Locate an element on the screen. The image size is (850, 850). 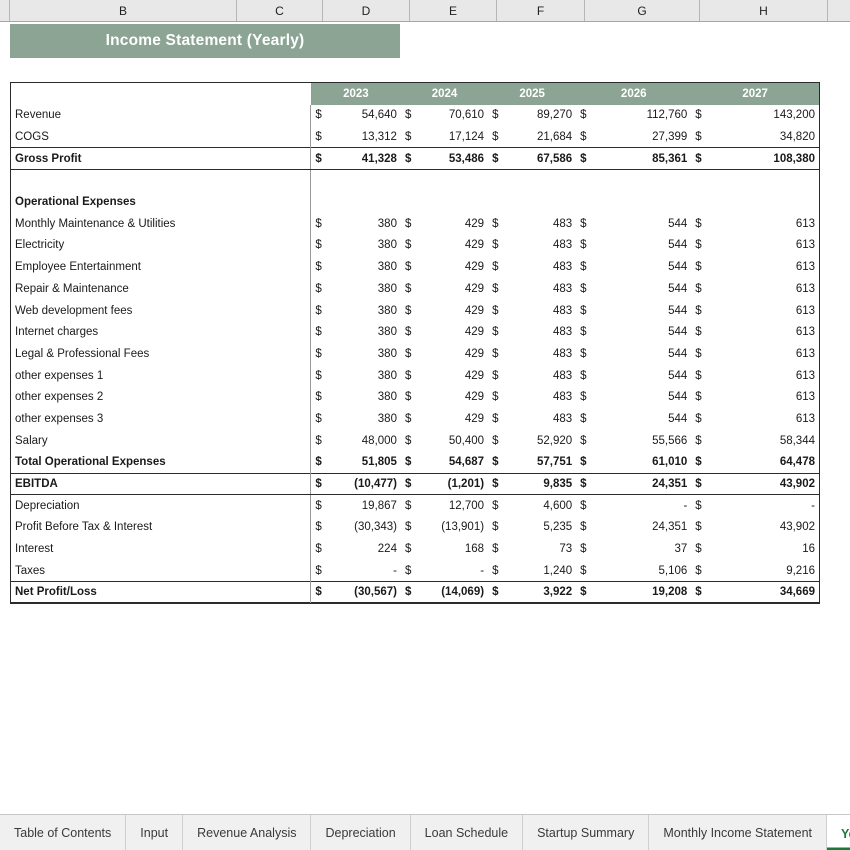
cell-2023: $ - is located at coordinates (355, 570).